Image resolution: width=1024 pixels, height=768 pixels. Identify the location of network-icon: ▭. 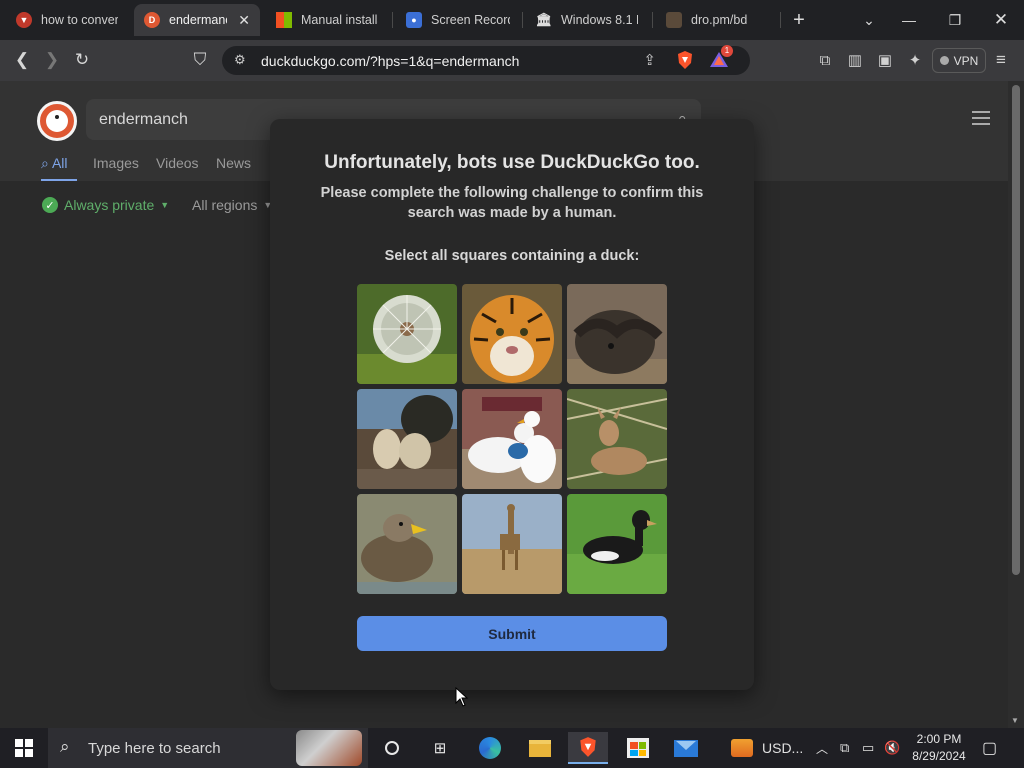
(868, 748).